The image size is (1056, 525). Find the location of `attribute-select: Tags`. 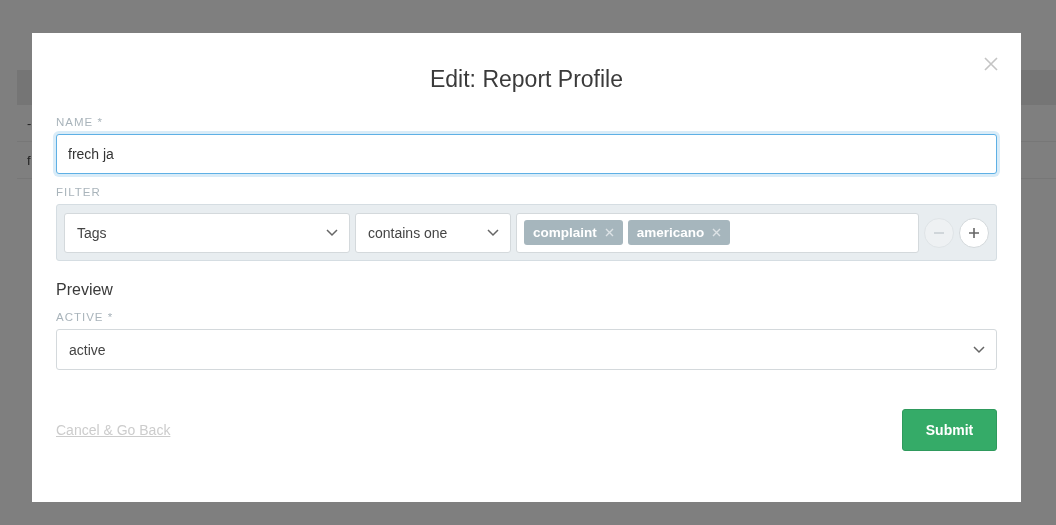

attribute-select: Tags is located at coordinates (207, 232).